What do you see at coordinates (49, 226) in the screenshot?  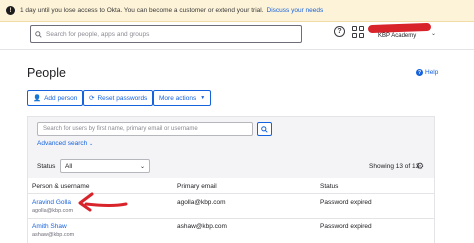 I see `person-name-link: Amith Shaw` at bounding box center [49, 226].